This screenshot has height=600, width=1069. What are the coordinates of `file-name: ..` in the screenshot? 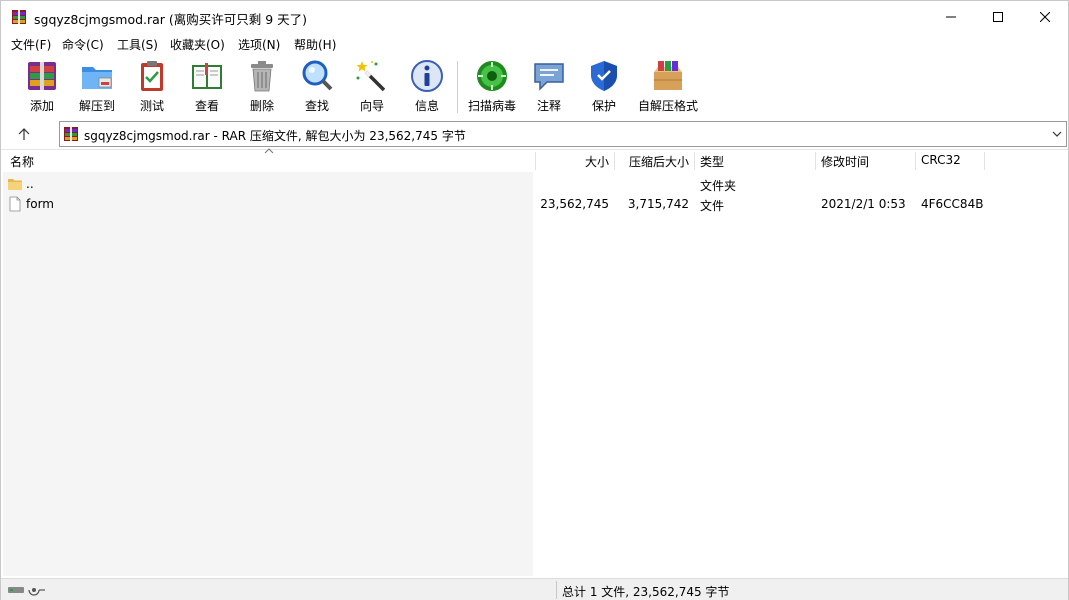 It's located at (30, 184).